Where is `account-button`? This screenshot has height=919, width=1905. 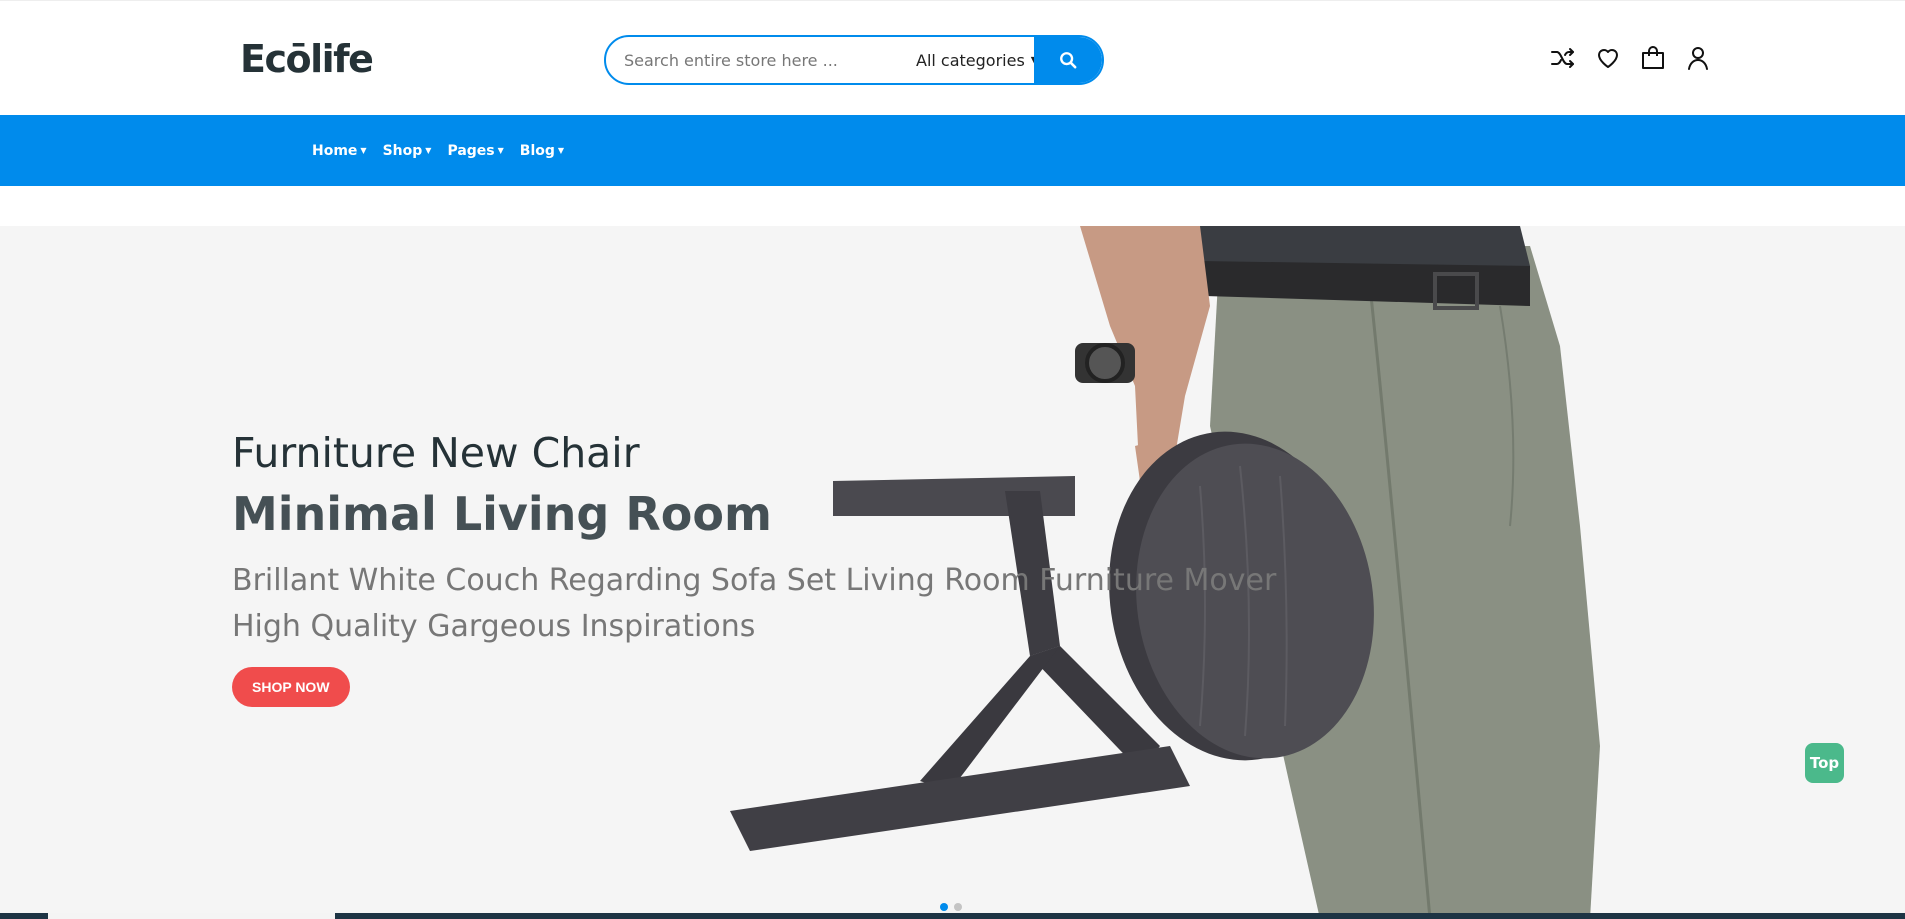
account-button is located at coordinates (1698, 58).